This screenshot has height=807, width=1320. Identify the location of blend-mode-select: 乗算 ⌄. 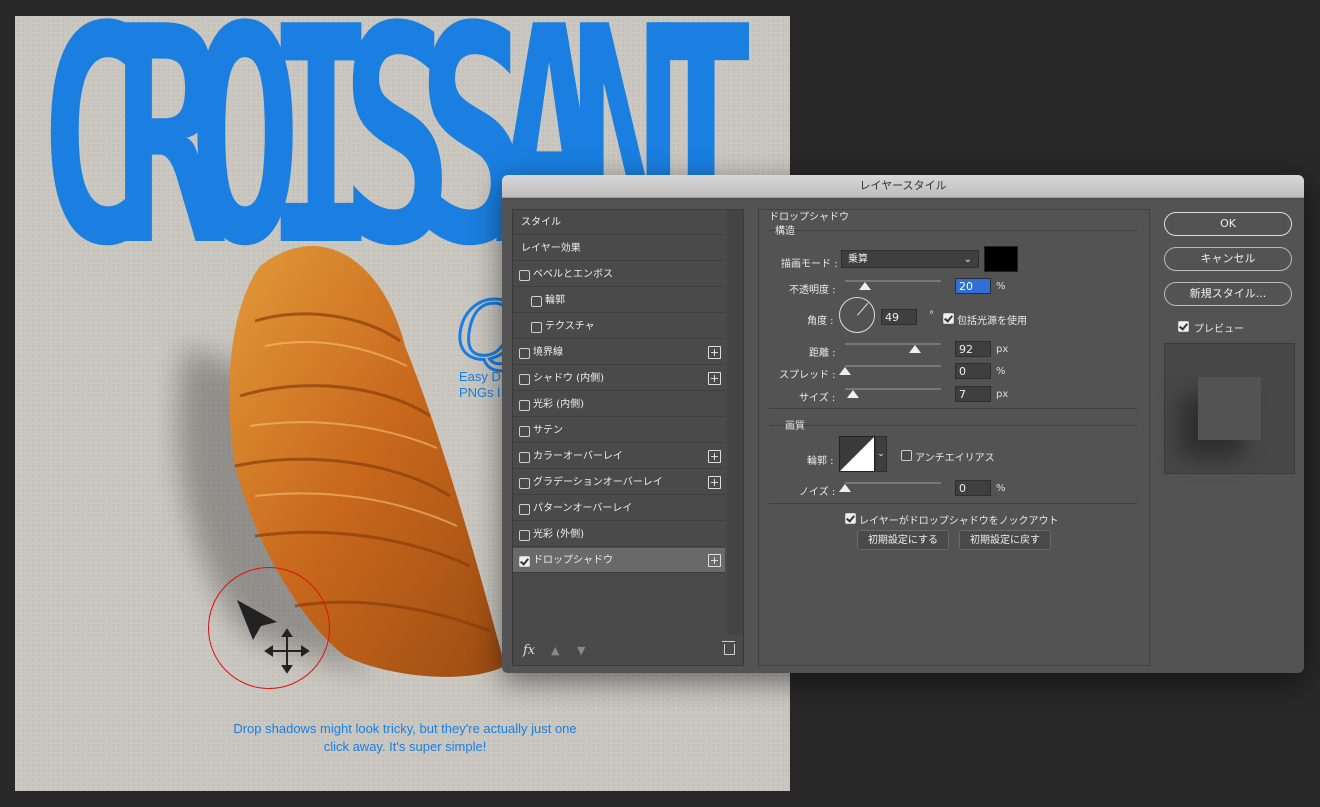
(910, 259).